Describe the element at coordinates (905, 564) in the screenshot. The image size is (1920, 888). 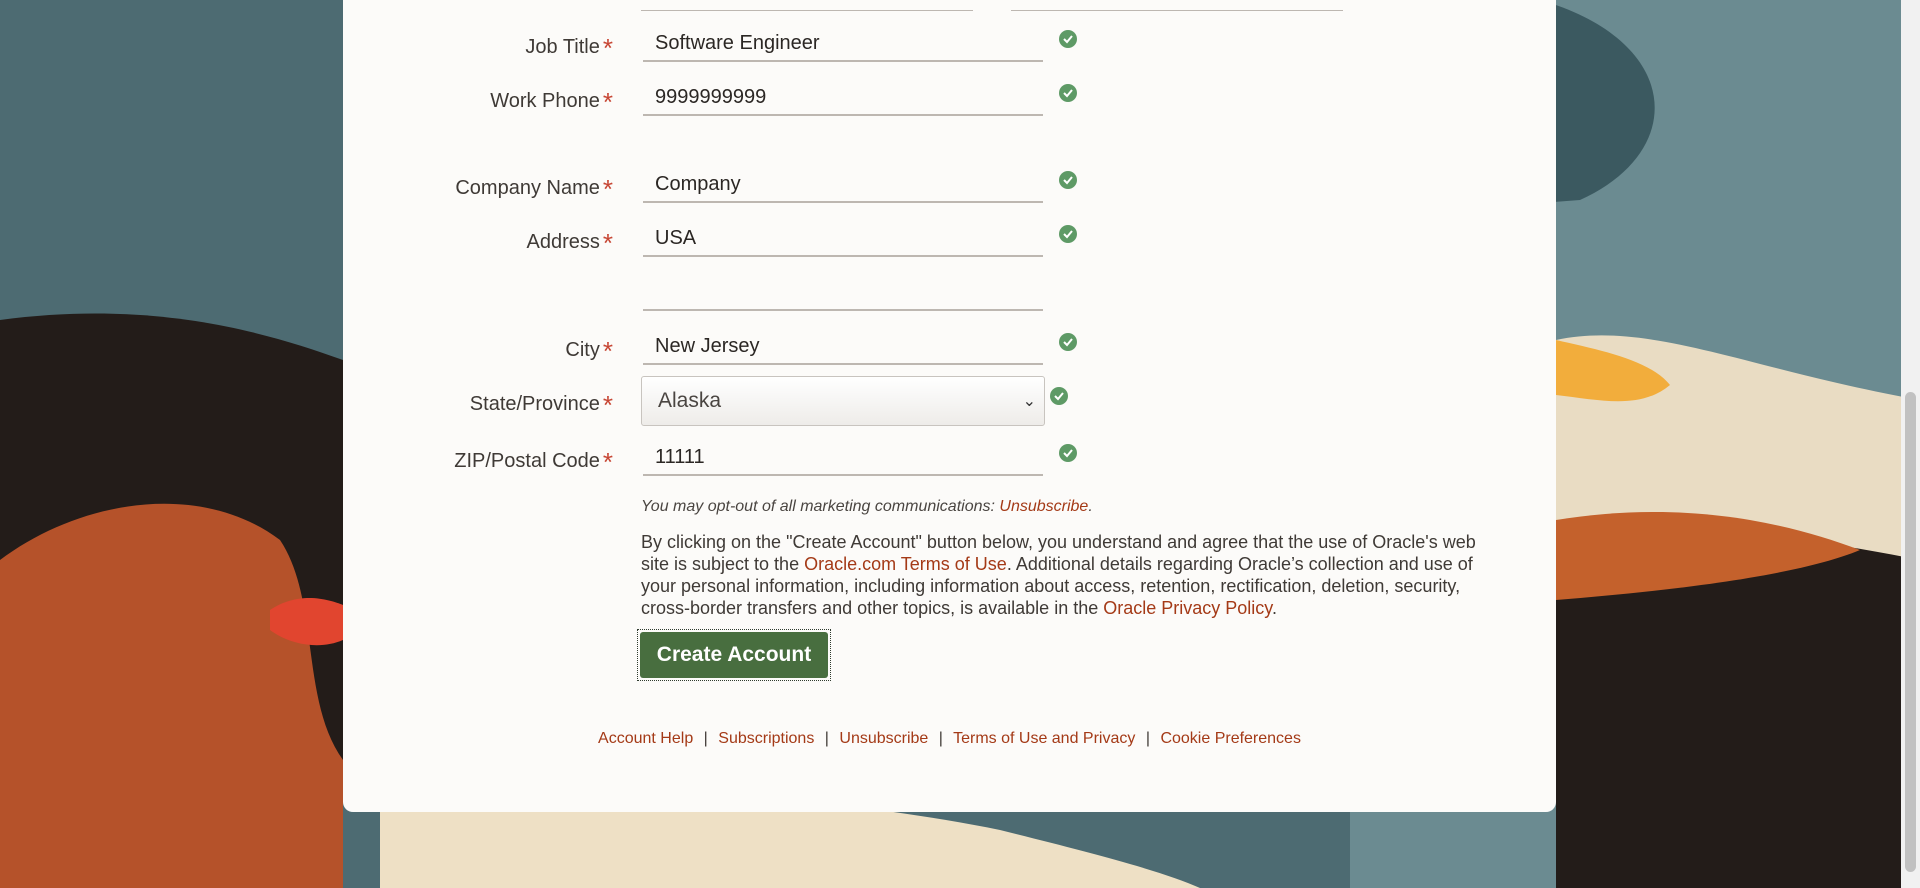
I see `terms-of-use-link: Oracle.com Terms of Use` at that location.